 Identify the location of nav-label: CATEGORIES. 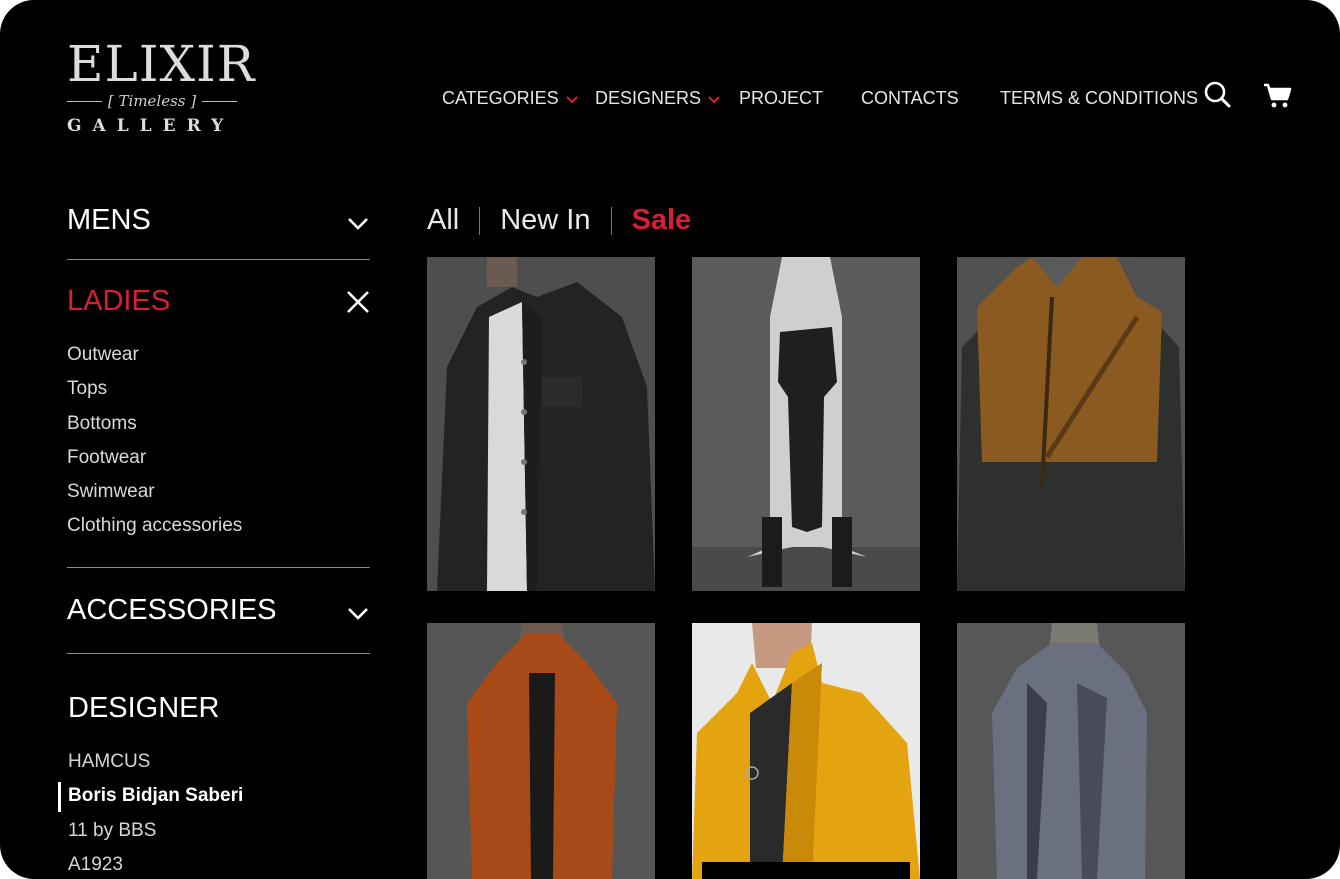
(500, 98).